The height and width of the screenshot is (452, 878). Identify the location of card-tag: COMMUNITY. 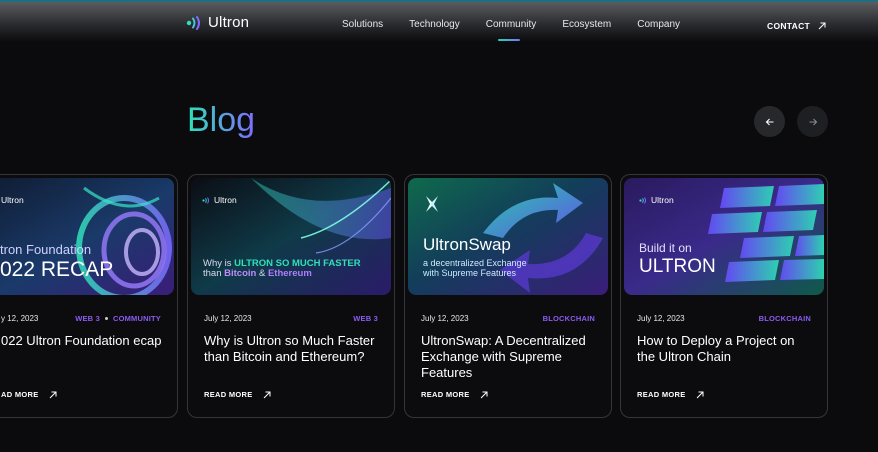
(137, 318).